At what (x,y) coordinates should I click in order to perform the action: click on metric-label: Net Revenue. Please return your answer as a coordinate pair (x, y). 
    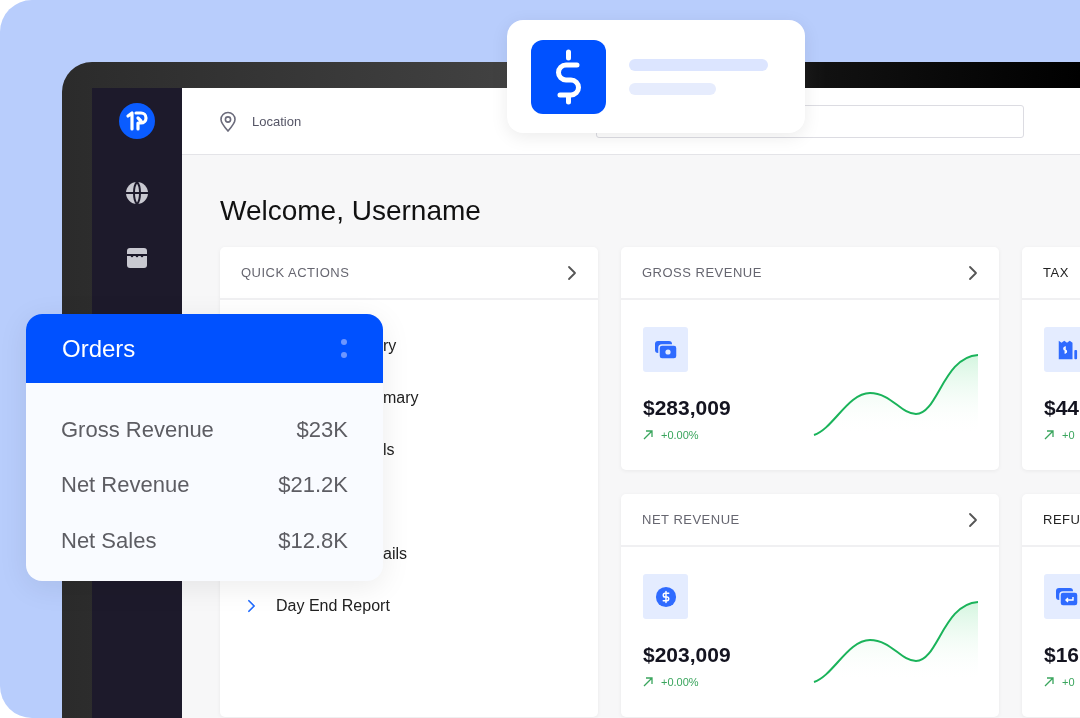
    Looking at the image, I should click on (125, 485).